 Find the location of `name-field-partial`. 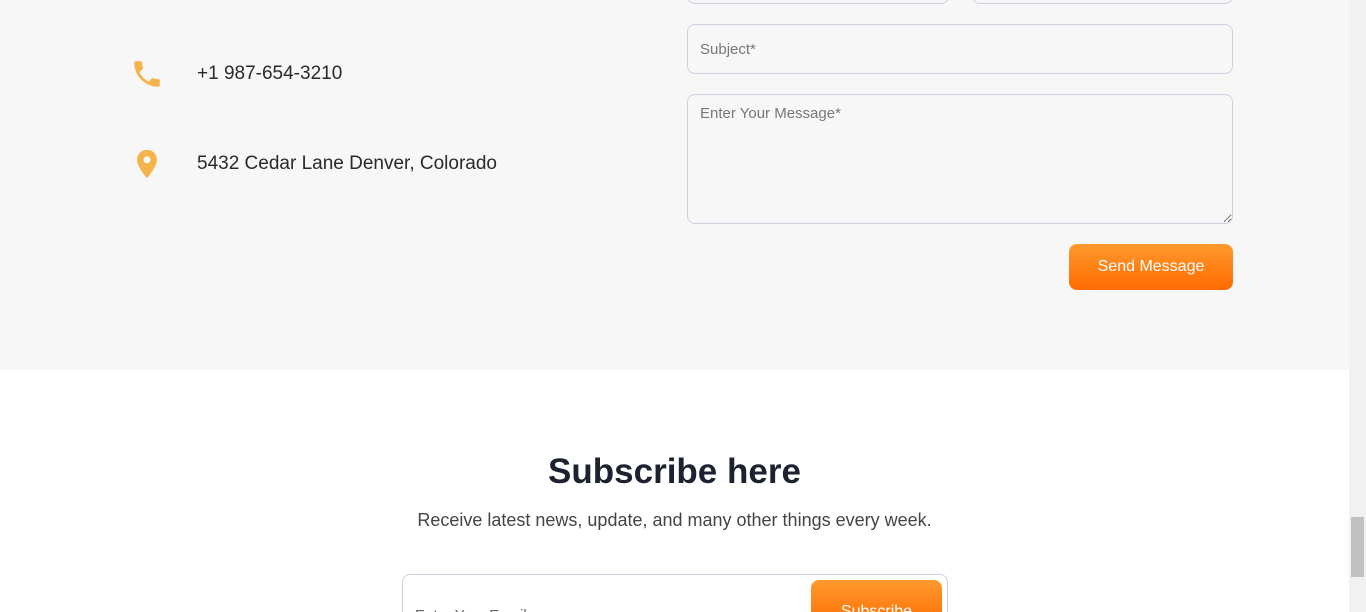

name-field-partial is located at coordinates (818, 2).